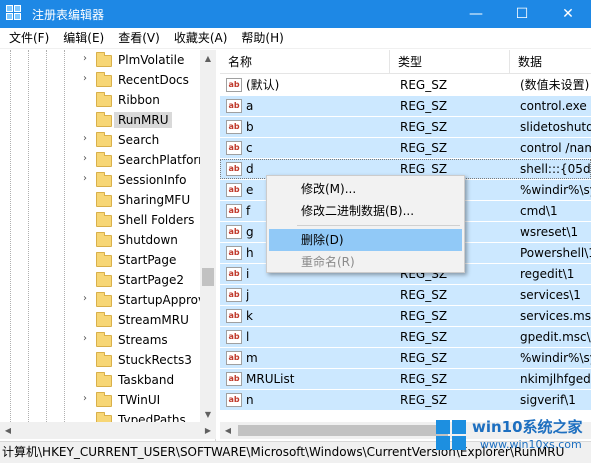  I want to click on column-type-header: 类型, so click(450, 62).